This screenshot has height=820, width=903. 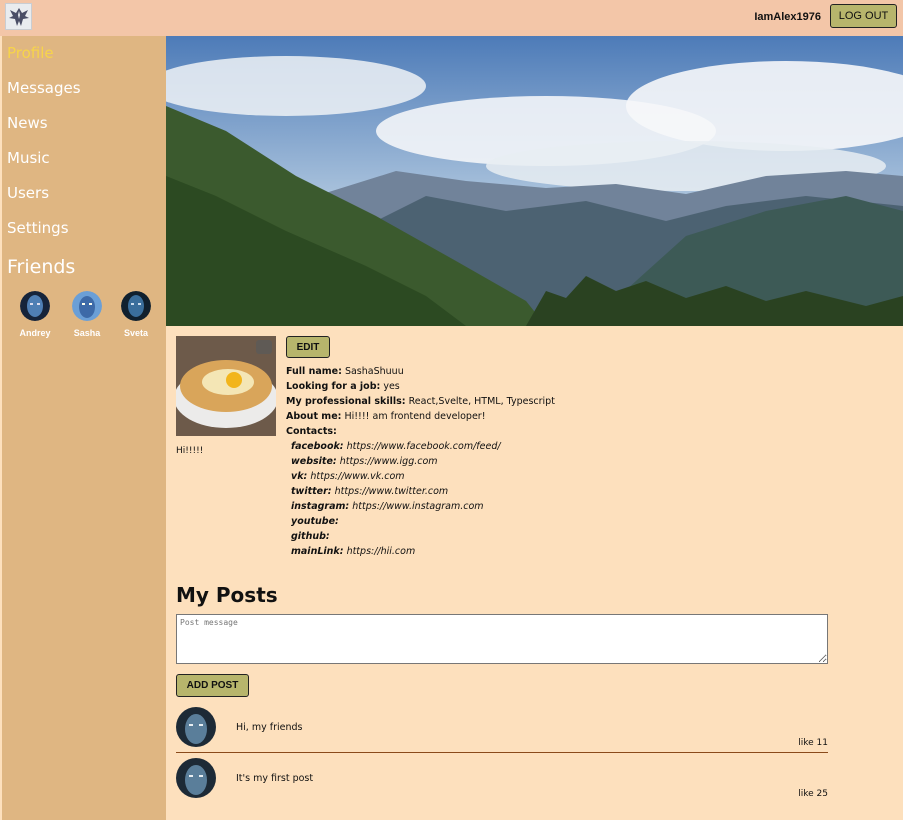 What do you see at coordinates (136, 333) in the screenshot?
I see `friend-name: Sveta` at bounding box center [136, 333].